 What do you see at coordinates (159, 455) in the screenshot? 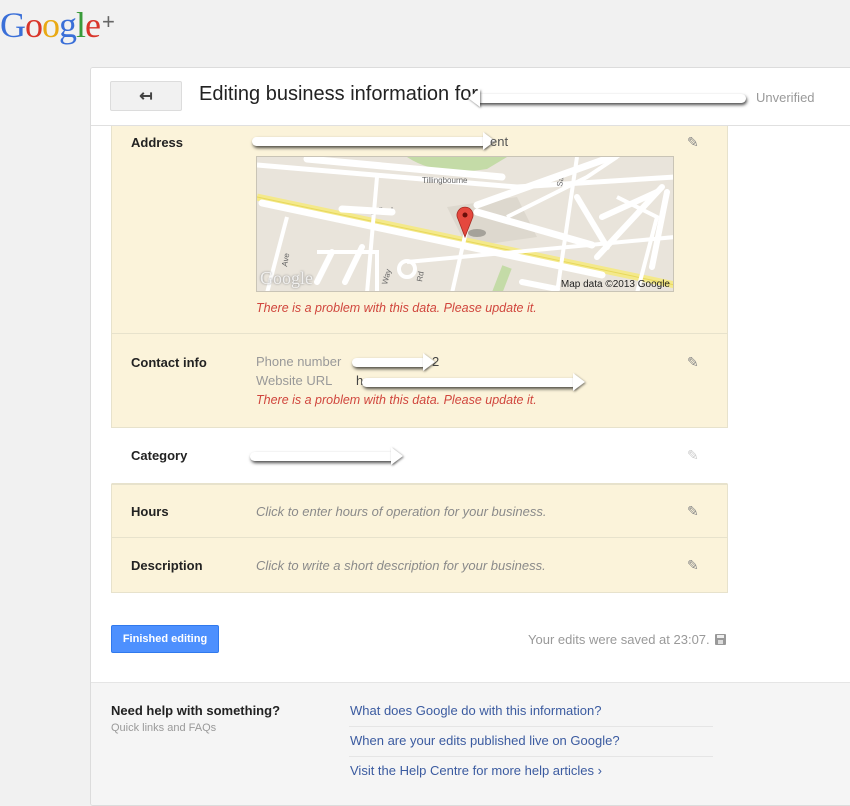
I see `category-label: Category` at bounding box center [159, 455].